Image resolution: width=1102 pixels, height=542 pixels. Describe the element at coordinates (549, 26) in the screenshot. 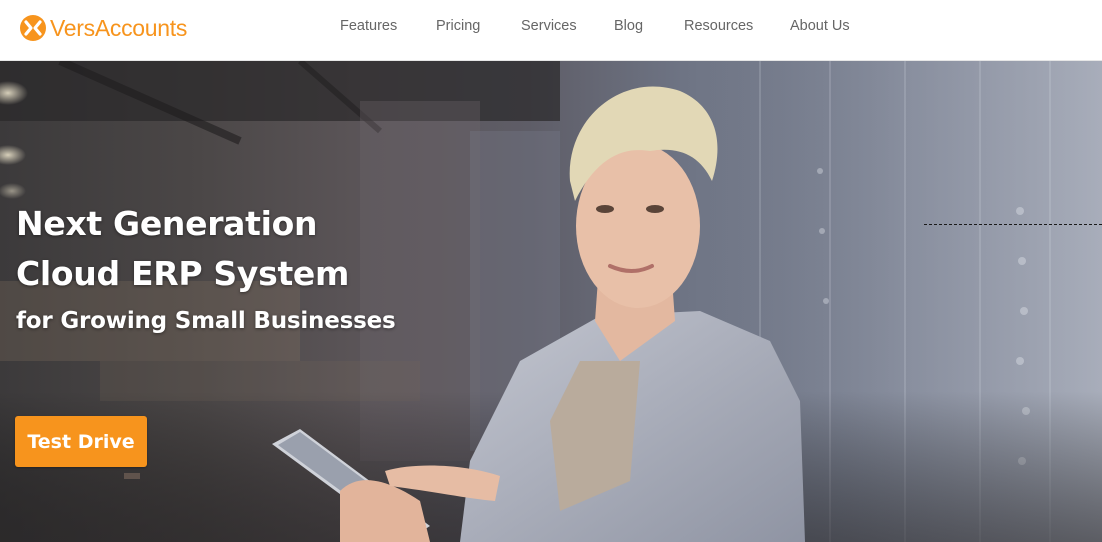

I see `nav-item-services: Services` at that location.